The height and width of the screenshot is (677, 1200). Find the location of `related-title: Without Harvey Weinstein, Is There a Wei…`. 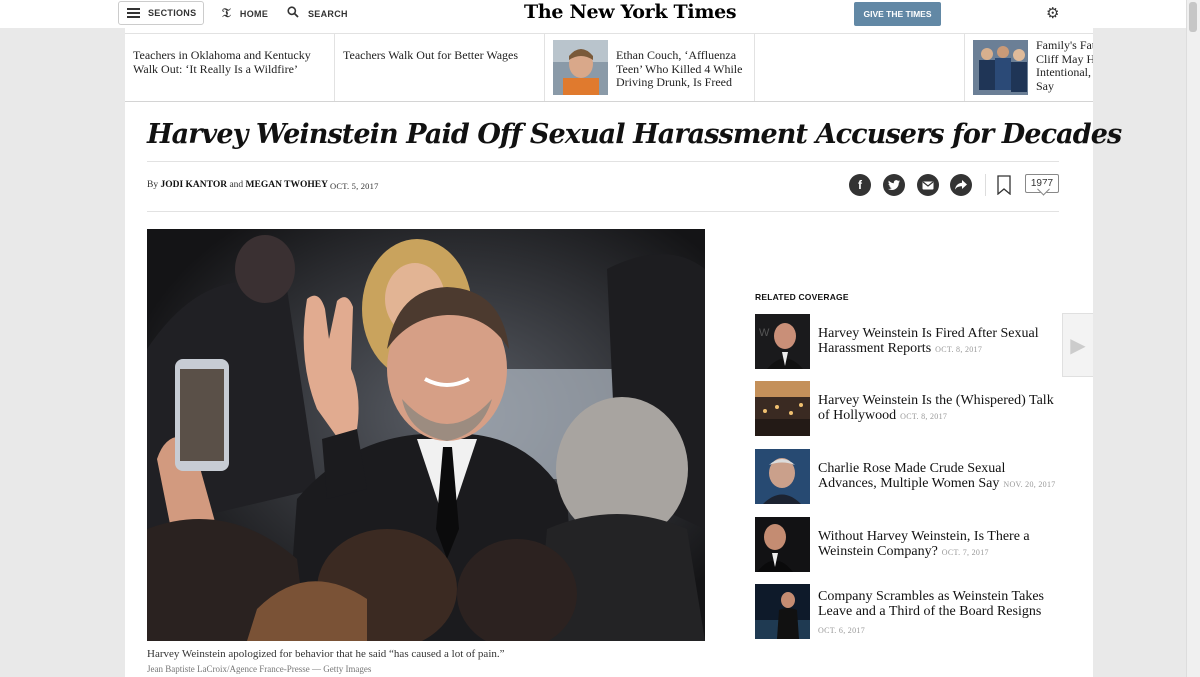

related-title: Without Harvey Weinstein, Is There a Wei… is located at coordinates (940, 544).